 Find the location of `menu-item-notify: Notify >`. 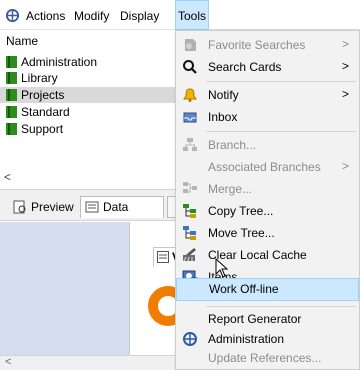

menu-item-notify: Notify > is located at coordinates (267, 95).